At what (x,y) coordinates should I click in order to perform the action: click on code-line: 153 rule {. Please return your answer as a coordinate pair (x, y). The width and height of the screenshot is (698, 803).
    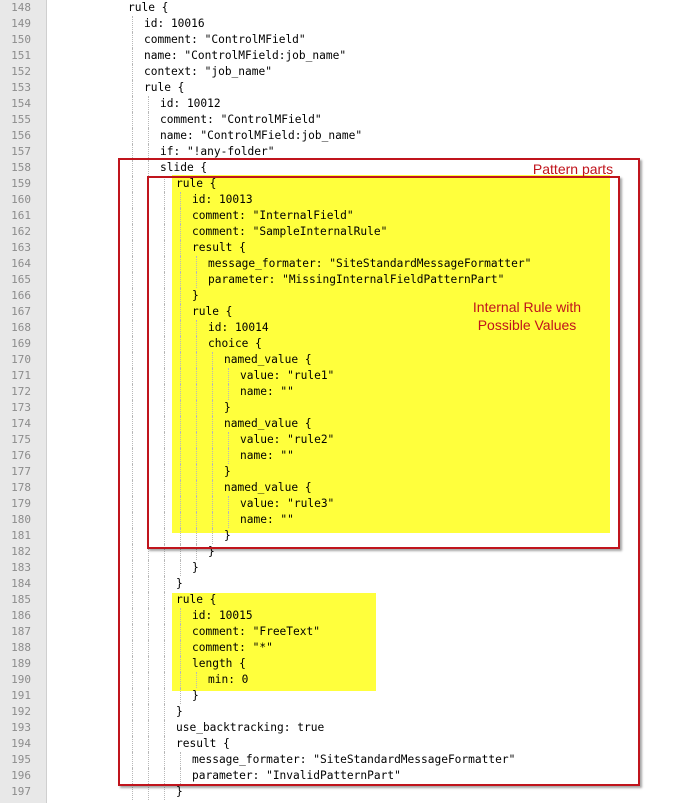
    Looking at the image, I should click on (349, 88).